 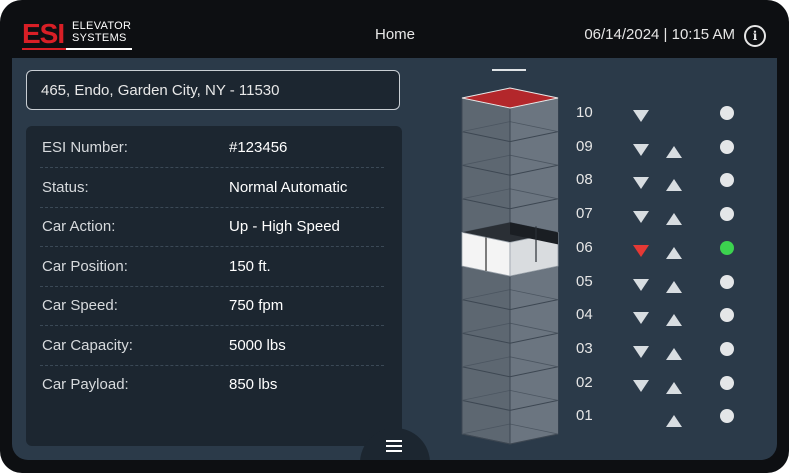 I want to click on logo-underline-red, so click(x=44, y=49).